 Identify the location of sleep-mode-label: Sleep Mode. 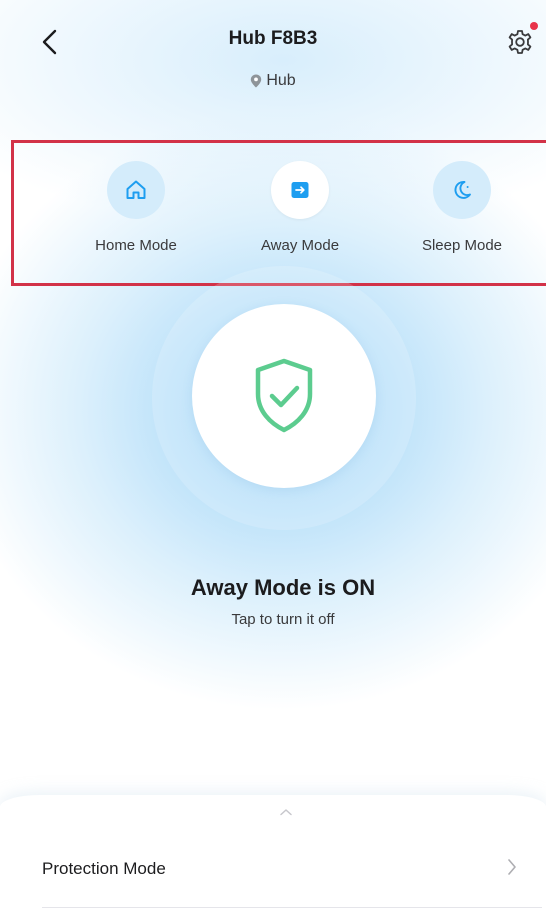
(462, 245).